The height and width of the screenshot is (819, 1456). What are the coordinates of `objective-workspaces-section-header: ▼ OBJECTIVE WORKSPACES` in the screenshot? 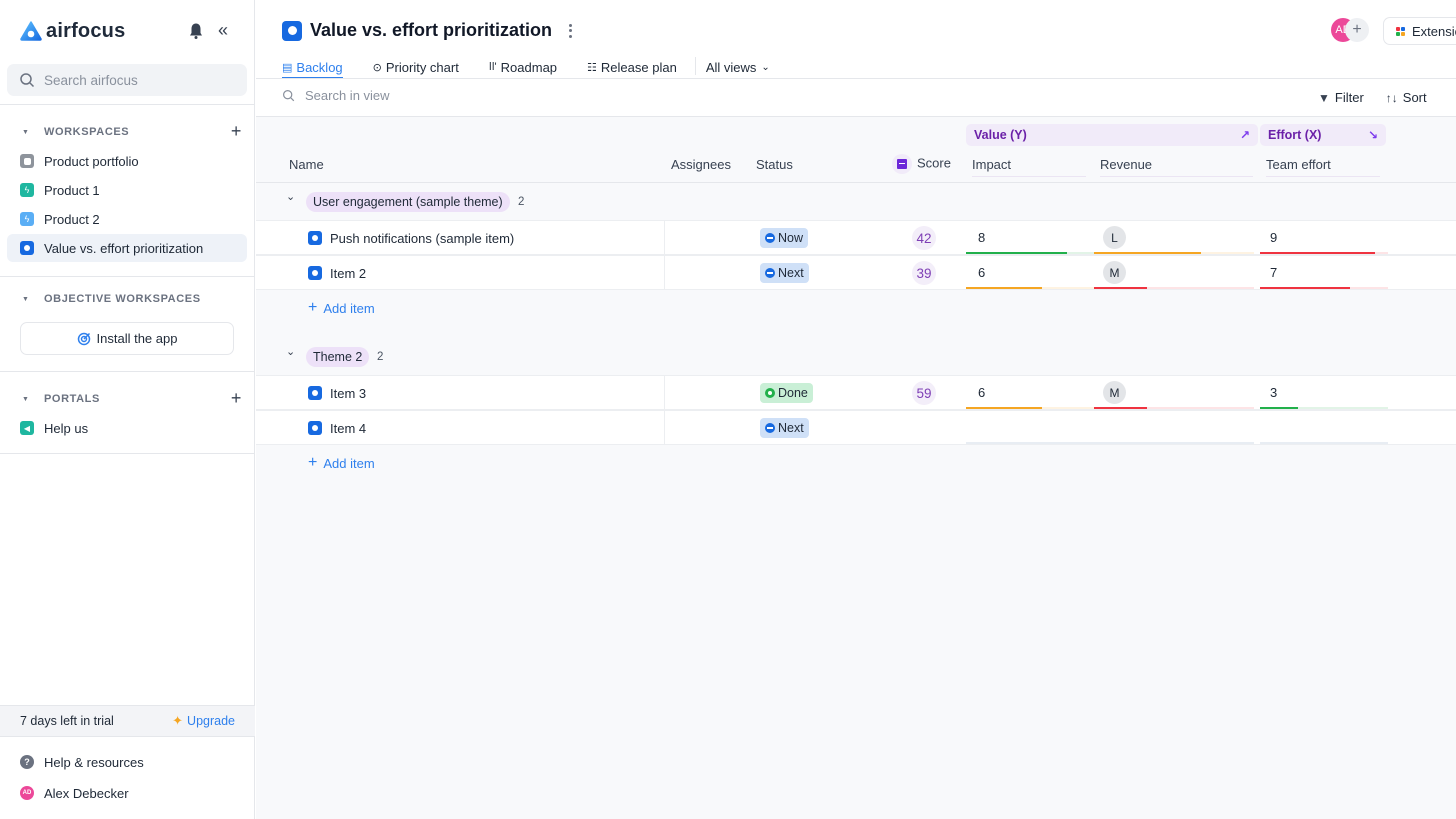 It's located at (132, 299).